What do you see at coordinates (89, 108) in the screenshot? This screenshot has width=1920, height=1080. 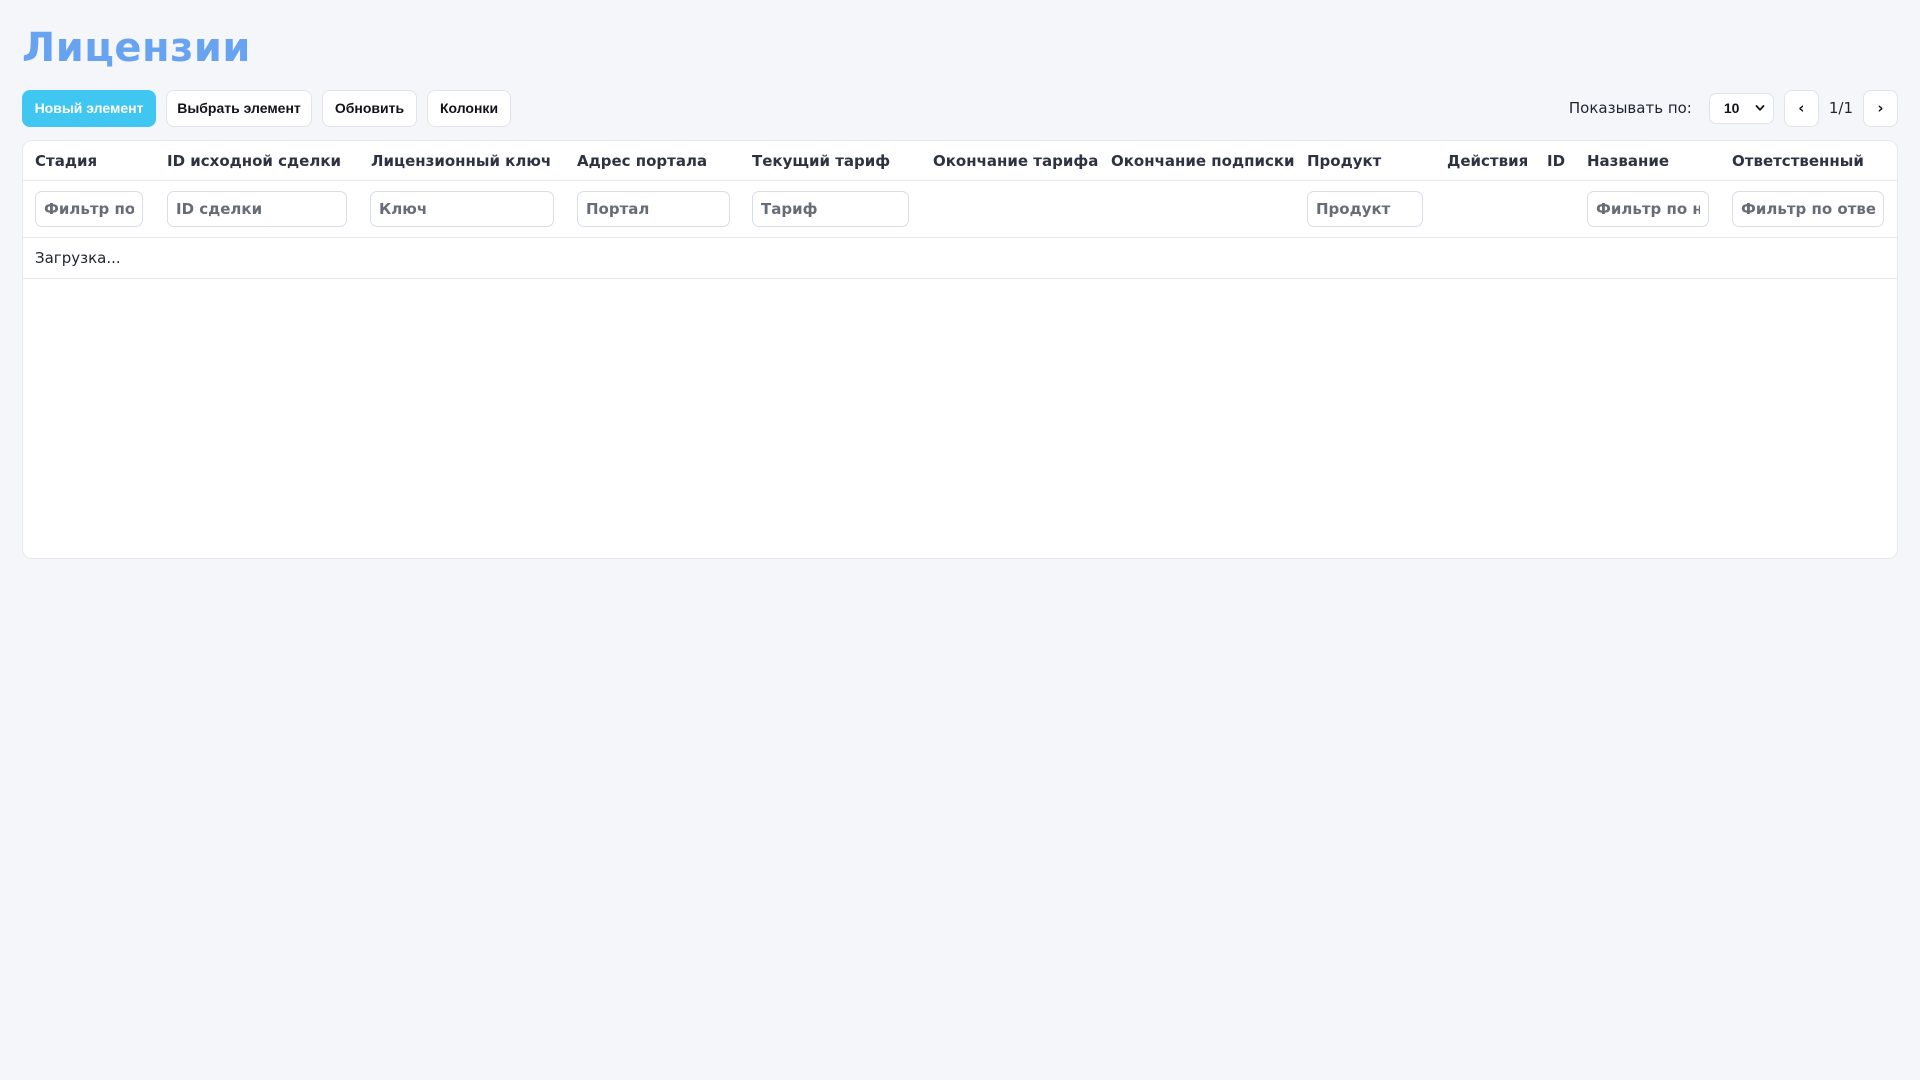 I see `new-item-button: Новый элемент` at bounding box center [89, 108].